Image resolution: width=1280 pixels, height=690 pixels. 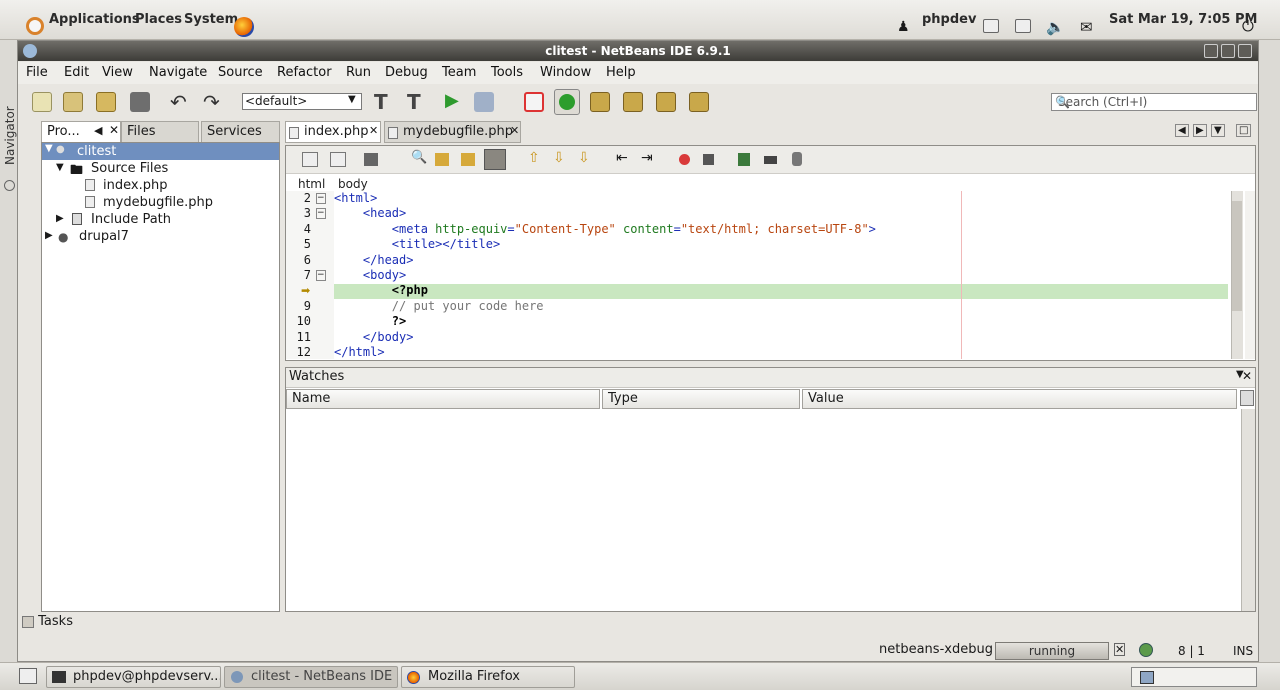 What do you see at coordinates (1248, 26) in the screenshot?
I see `power-icon: ⏻` at bounding box center [1248, 26].